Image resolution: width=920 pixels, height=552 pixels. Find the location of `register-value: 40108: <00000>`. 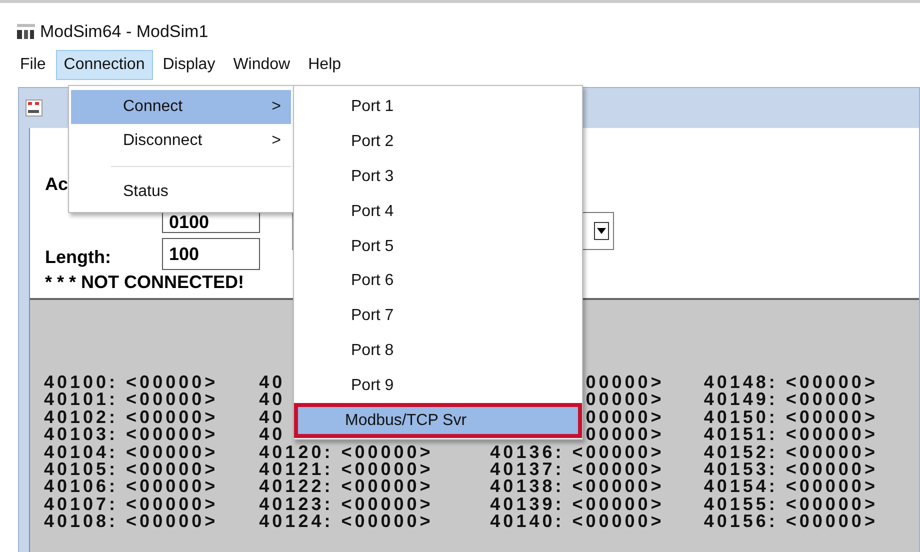

register-value: 40108: <00000> is located at coordinates (131, 522).